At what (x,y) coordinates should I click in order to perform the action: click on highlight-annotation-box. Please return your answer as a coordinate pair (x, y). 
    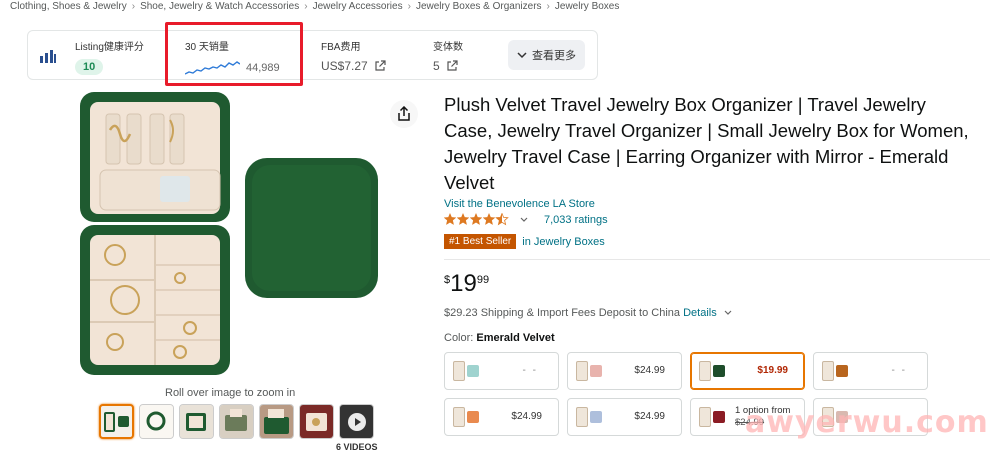
    Looking at the image, I should click on (234, 54).